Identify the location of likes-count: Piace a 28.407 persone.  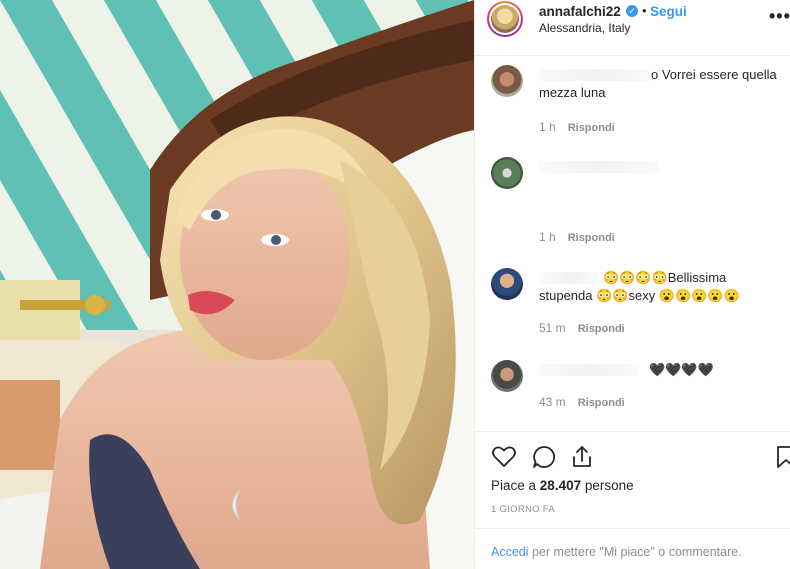
(562, 485).